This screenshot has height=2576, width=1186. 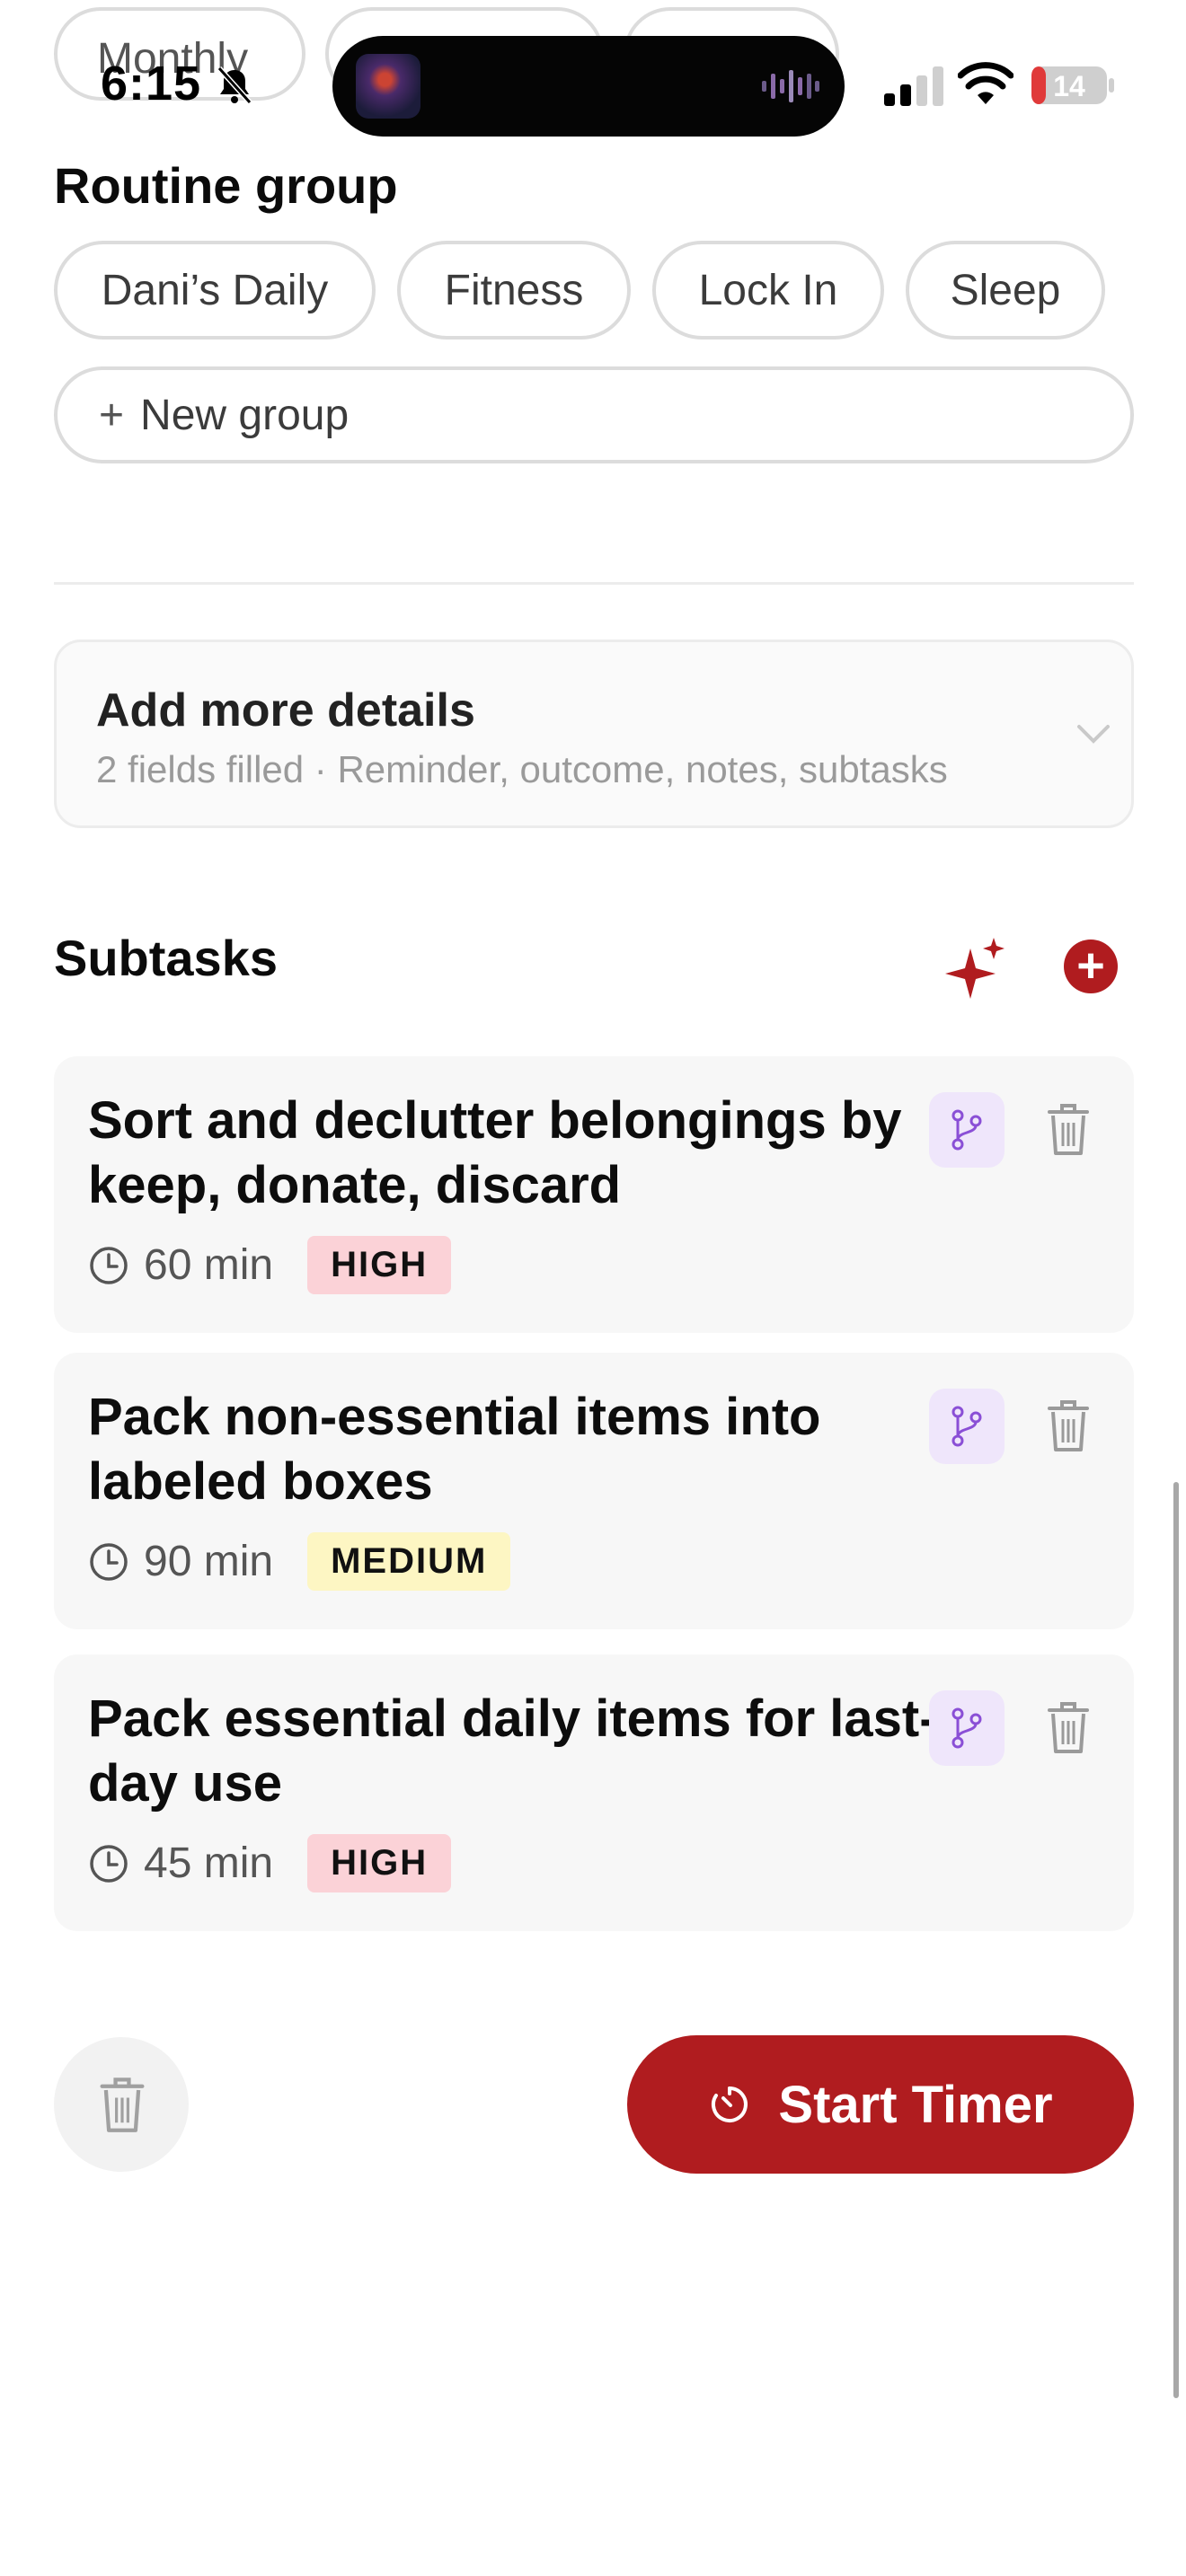 I want to click on battery-icon: 14, so click(x=1072, y=85).